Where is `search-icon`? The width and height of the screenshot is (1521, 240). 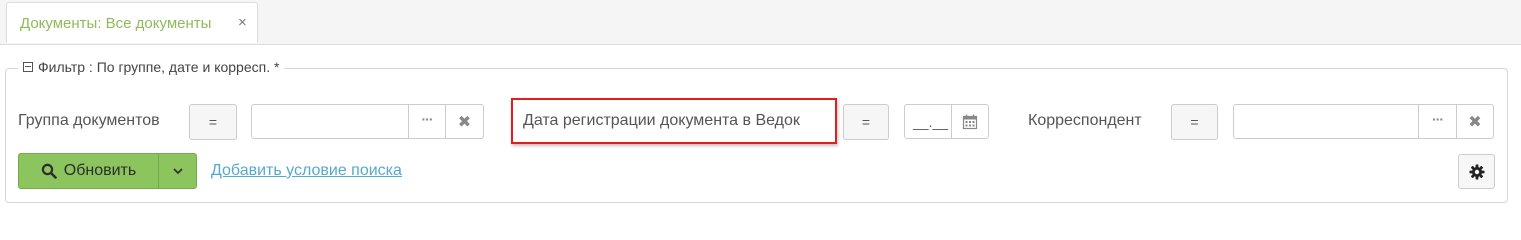
search-icon is located at coordinates (49, 171).